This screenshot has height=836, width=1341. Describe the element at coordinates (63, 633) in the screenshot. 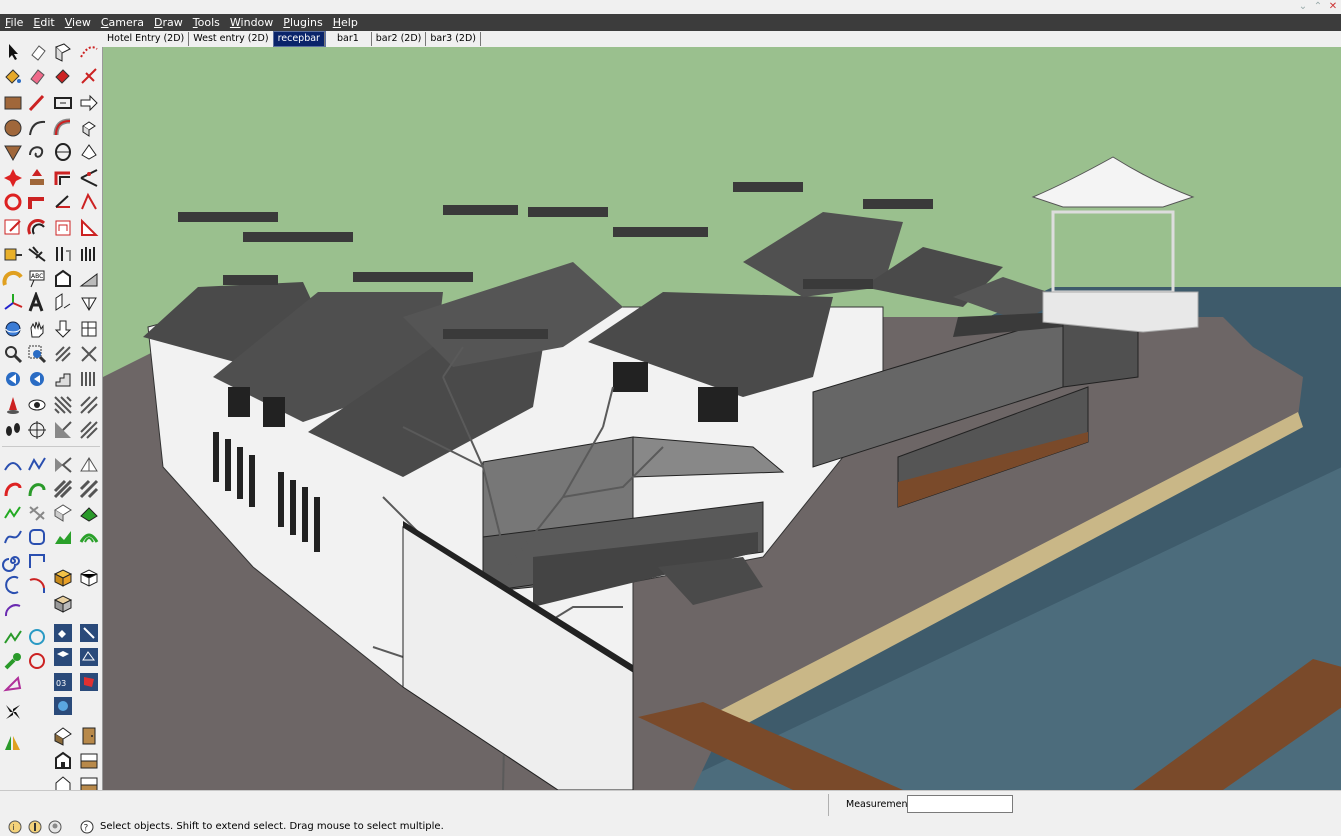

I see `x-ray-icon` at that location.